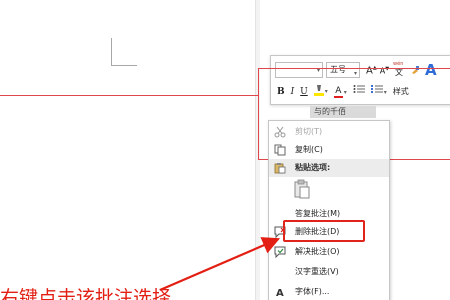  I want to click on delete-comment-highlight-box, so click(324, 231).